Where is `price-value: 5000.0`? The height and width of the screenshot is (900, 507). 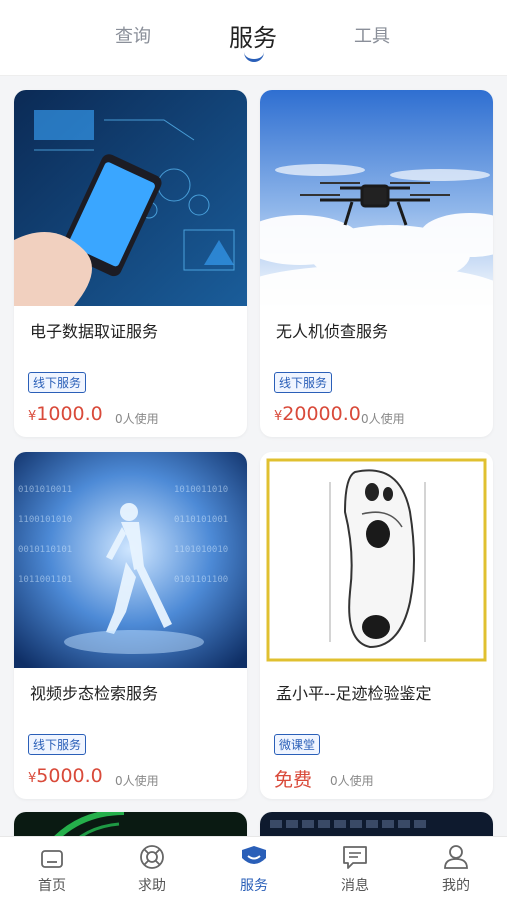 price-value: 5000.0 is located at coordinates (69, 776).